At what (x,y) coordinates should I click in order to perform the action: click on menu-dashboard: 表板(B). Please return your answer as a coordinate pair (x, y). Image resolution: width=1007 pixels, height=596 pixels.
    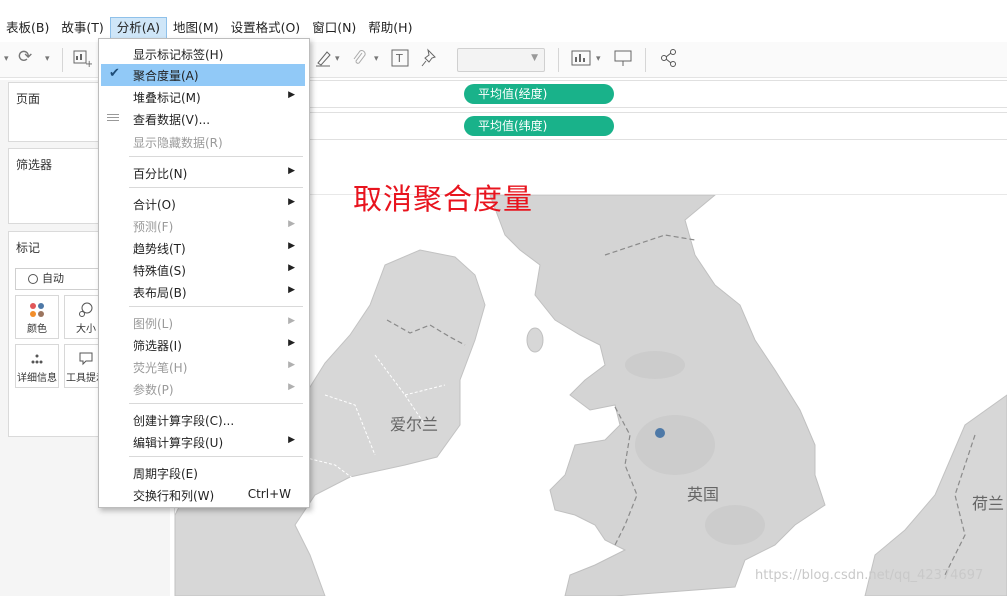
    Looking at the image, I should click on (27, 28).